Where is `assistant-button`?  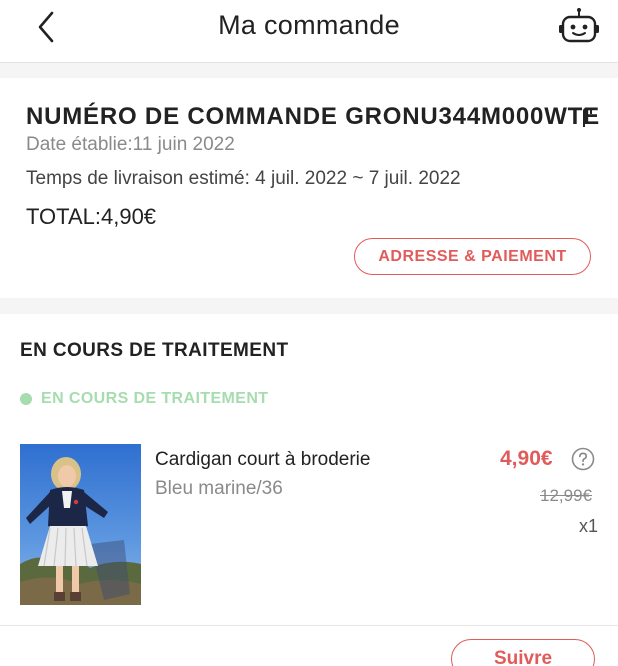 assistant-button is located at coordinates (579, 26).